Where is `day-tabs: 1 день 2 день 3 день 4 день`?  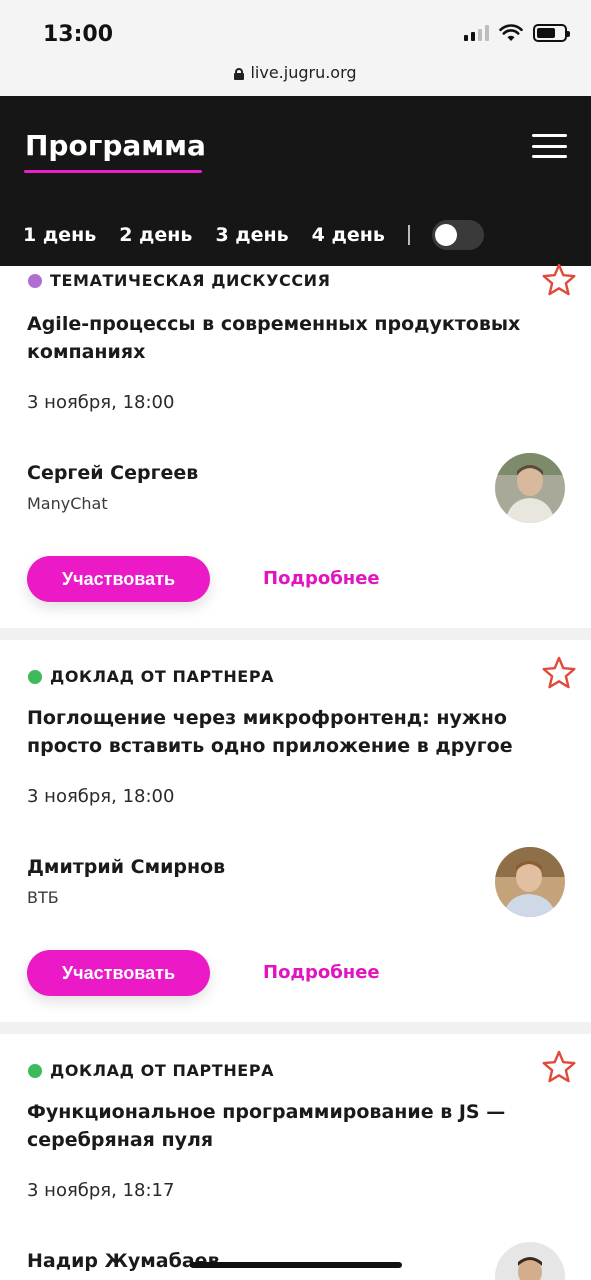 day-tabs: 1 день 2 день 3 день 4 день is located at coordinates (253, 235).